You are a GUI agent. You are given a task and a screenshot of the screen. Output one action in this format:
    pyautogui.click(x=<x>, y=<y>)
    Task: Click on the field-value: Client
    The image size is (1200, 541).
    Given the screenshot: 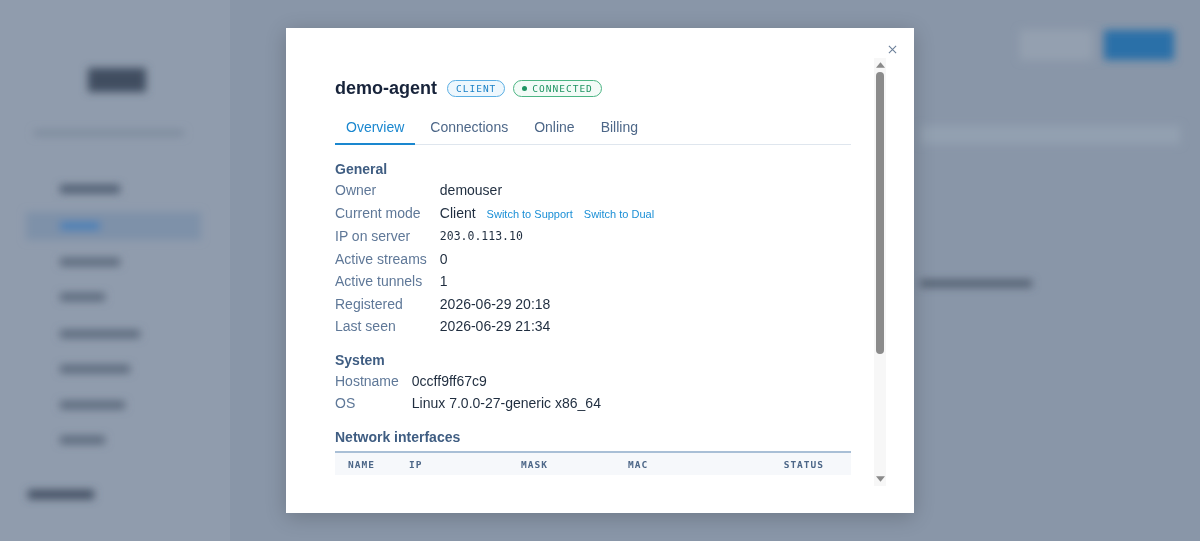 What is the action you would take?
    pyautogui.click(x=457, y=212)
    